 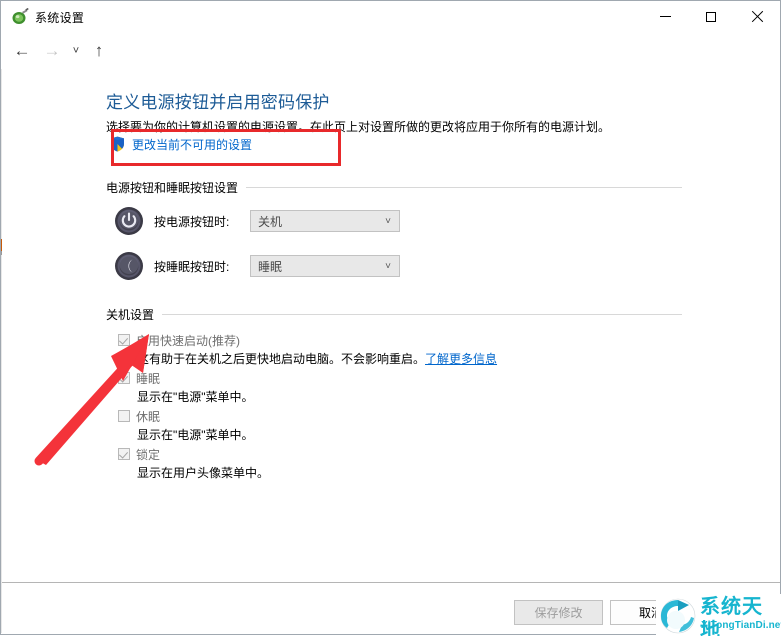 I want to click on checkbox-fast-startup: 启用快速启动(推荐), so click(x=179, y=340).